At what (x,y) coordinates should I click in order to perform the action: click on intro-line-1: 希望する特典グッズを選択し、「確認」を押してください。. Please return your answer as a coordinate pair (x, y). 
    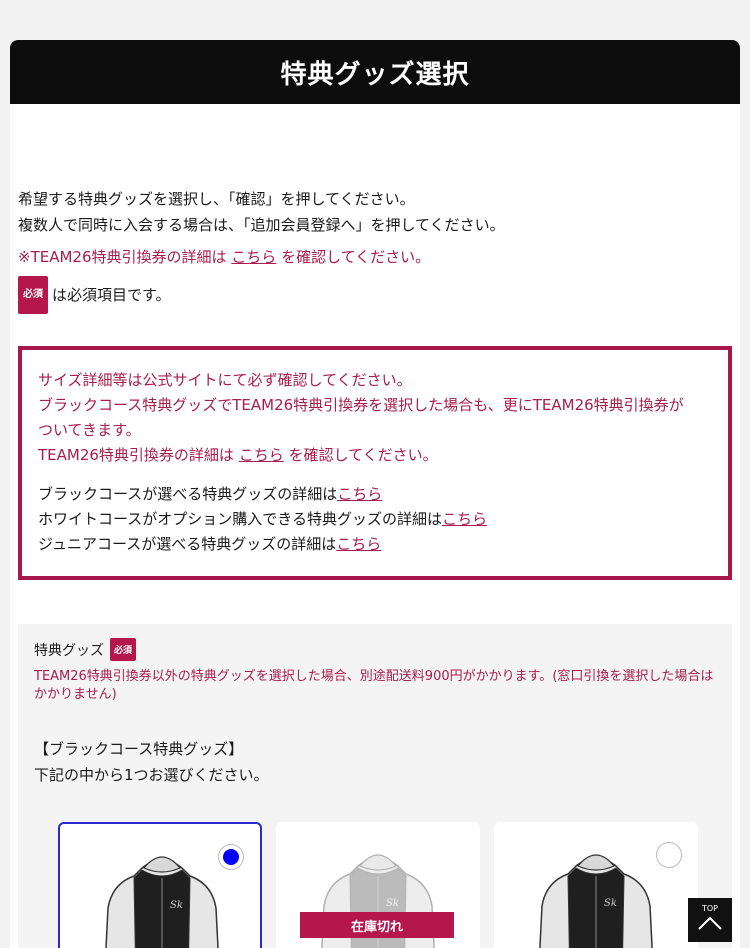
    Looking at the image, I should click on (216, 199).